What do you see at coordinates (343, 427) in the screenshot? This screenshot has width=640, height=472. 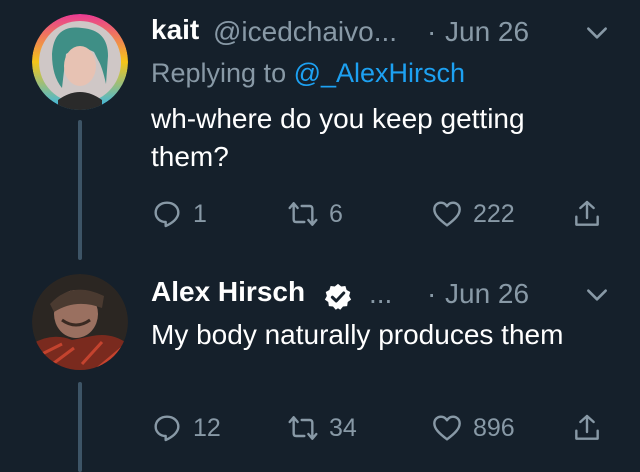 I see `retweet-count: 34` at bounding box center [343, 427].